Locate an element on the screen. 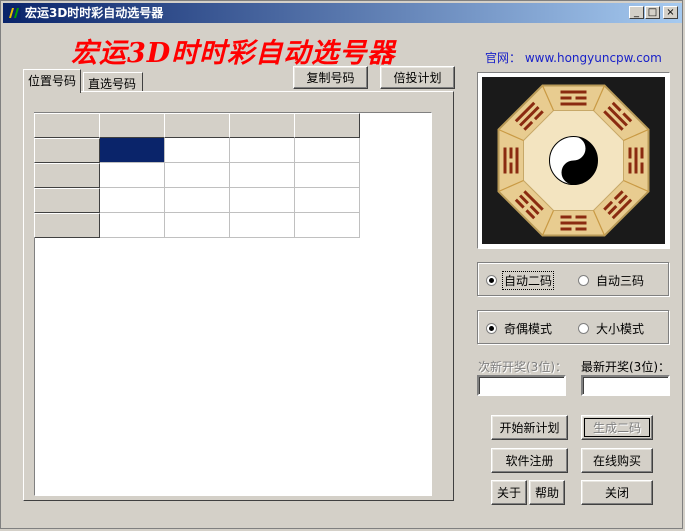  multiplier-plan-button: 倍投计划 is located at coordinates (417, 77).